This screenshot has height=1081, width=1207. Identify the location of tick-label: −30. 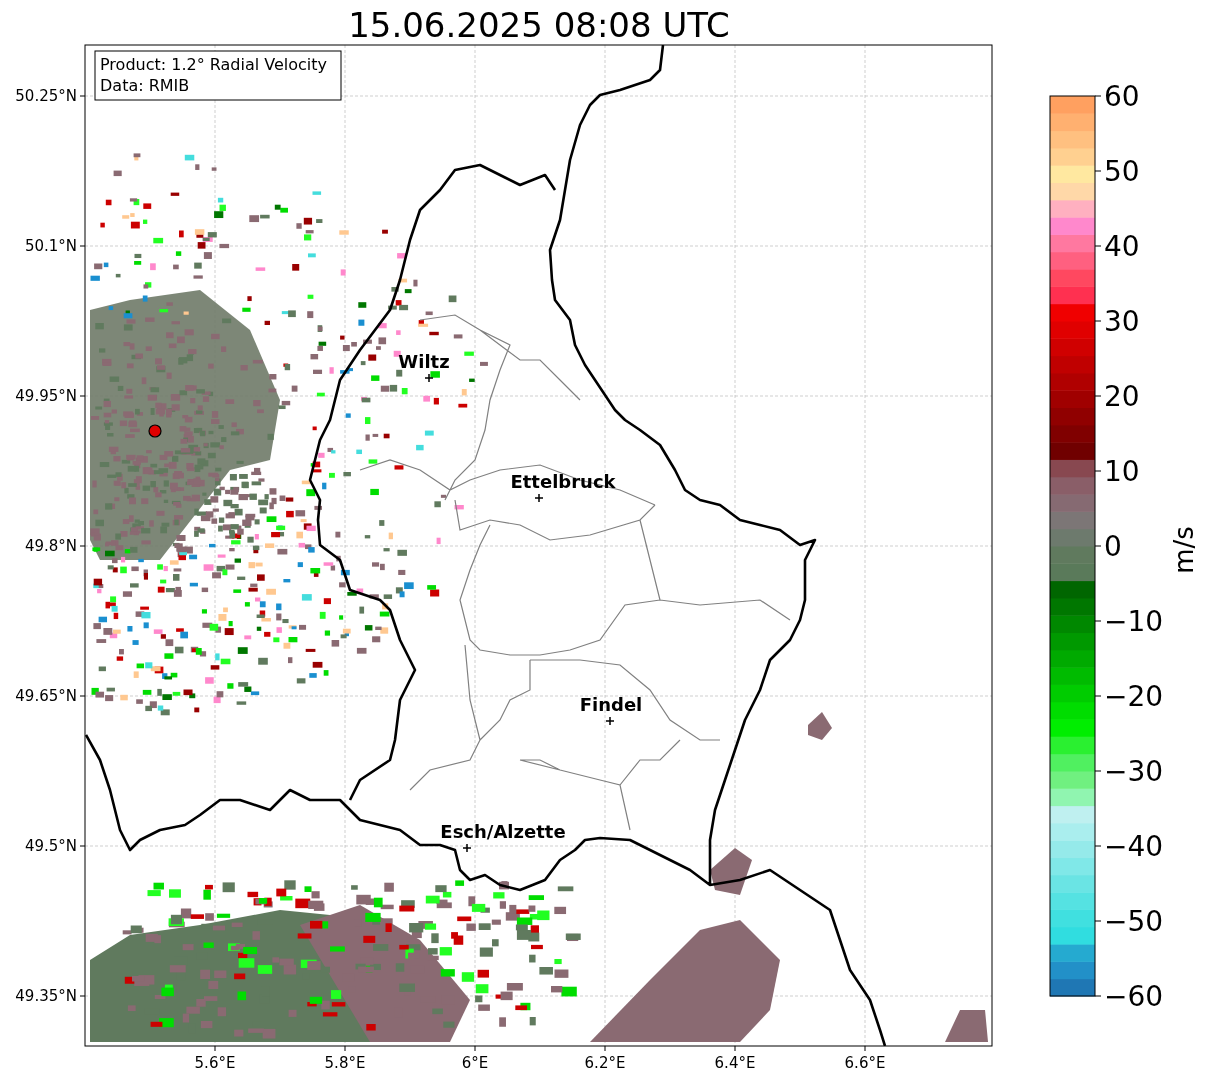
(1134, 771).